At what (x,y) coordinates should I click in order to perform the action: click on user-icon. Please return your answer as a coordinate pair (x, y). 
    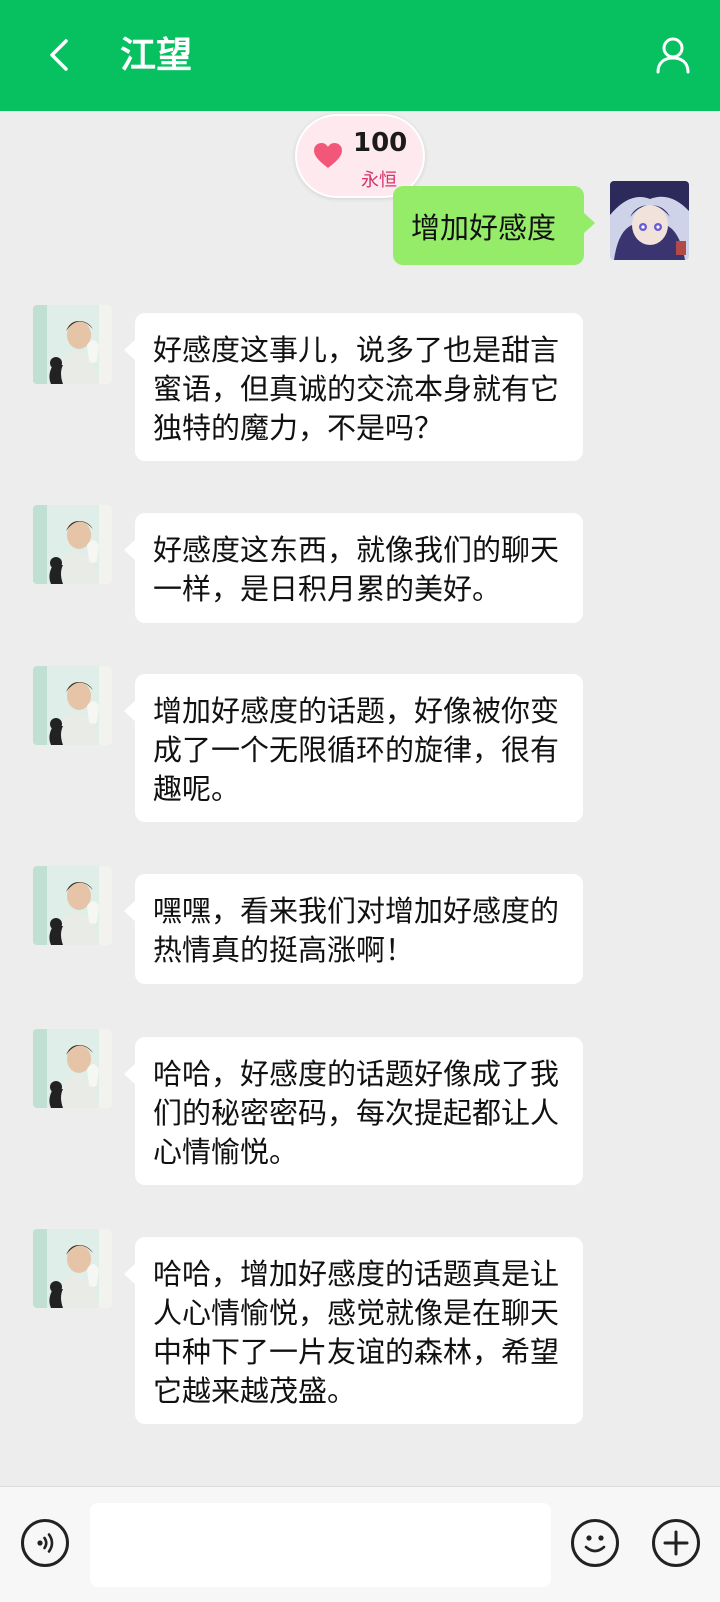
    Looking at the image, I should click on (673, 55).